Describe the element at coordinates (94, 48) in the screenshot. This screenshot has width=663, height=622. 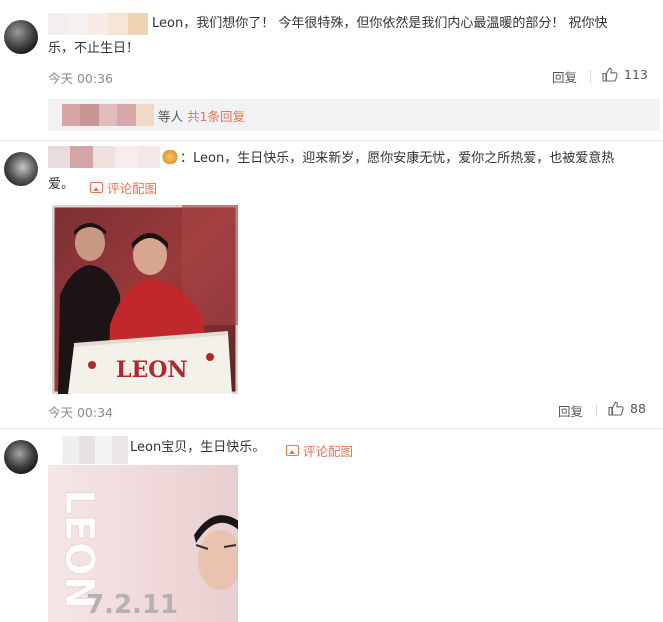
I see `comment-text-line2: 乐，不止生日！` at that location.